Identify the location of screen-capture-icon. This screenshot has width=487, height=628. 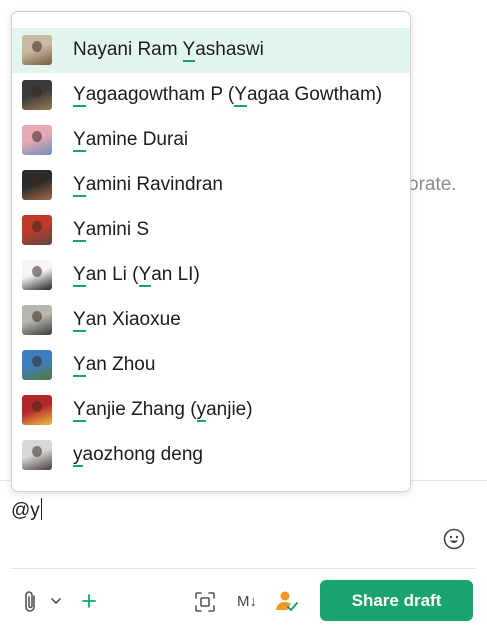
(205, 602).